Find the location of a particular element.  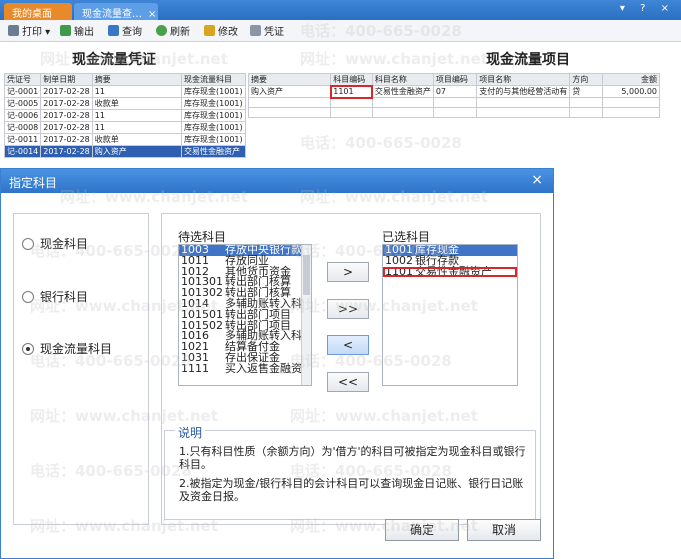

cell: 贷 is located at coordinates (586, 91).